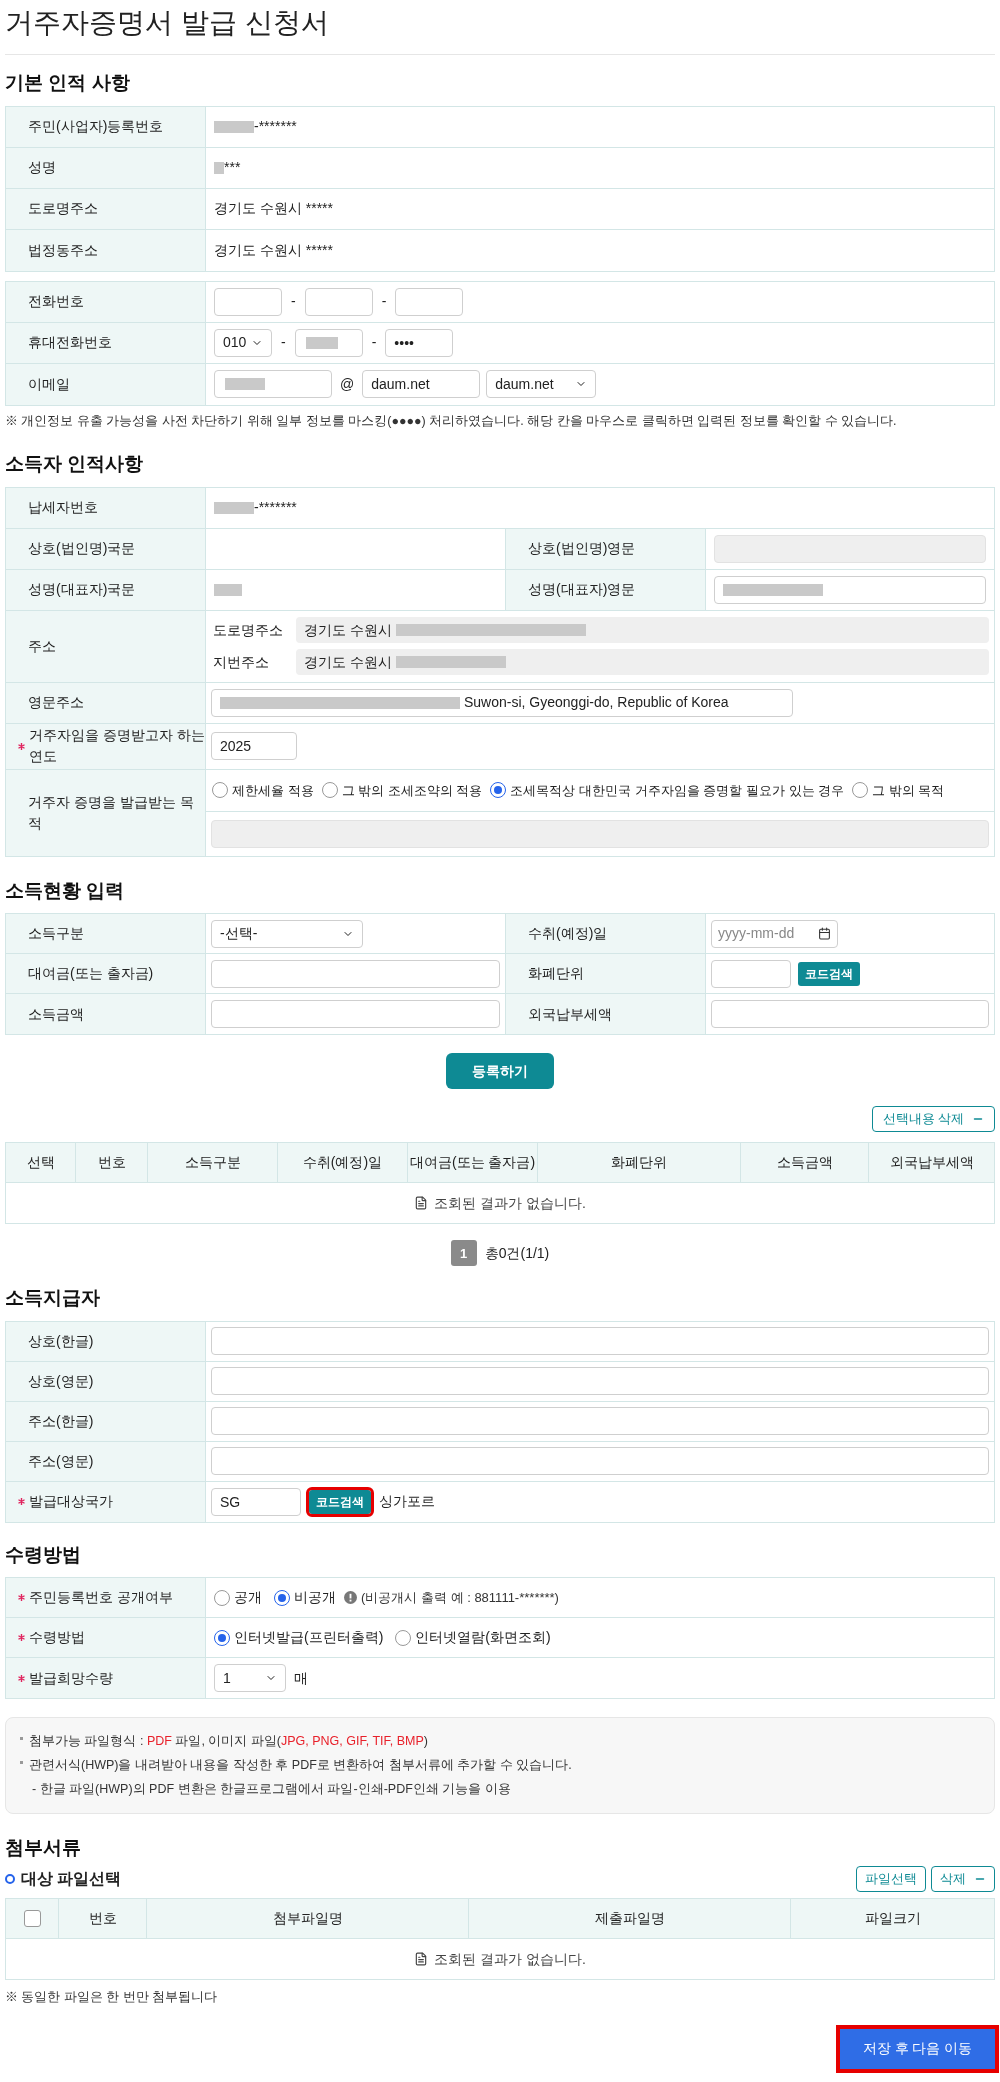 Image resolution: width=1000 pixels, height=2082 pixels. What do you see at coordinates (805, 1163) in the screenshot?
I see `column-header: 소득금액` at bounding box center [805, 1163].